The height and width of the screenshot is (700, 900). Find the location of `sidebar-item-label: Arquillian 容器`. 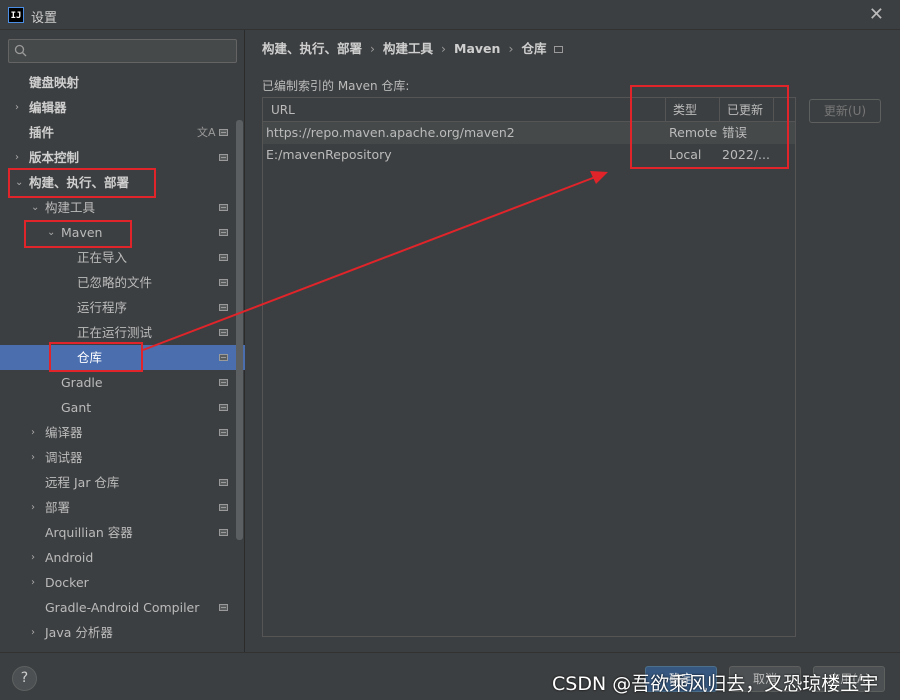

sidebar-item-label: Arquillian 容器 is located at coordinates (89, 532).